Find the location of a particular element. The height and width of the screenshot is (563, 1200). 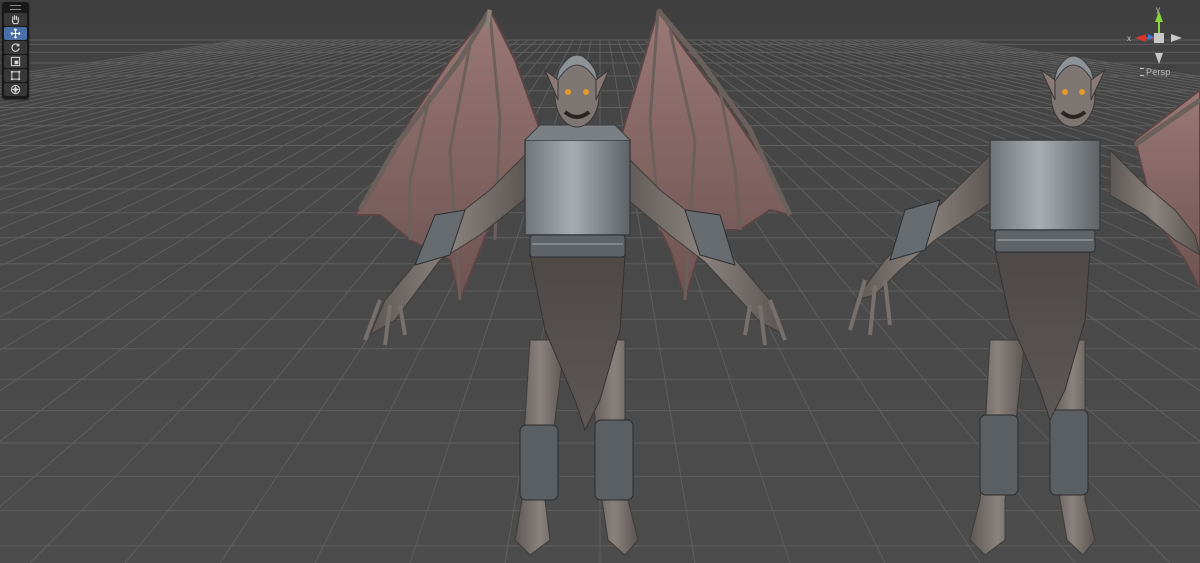

scene-tool-palette is located at coordinates (15, 50).